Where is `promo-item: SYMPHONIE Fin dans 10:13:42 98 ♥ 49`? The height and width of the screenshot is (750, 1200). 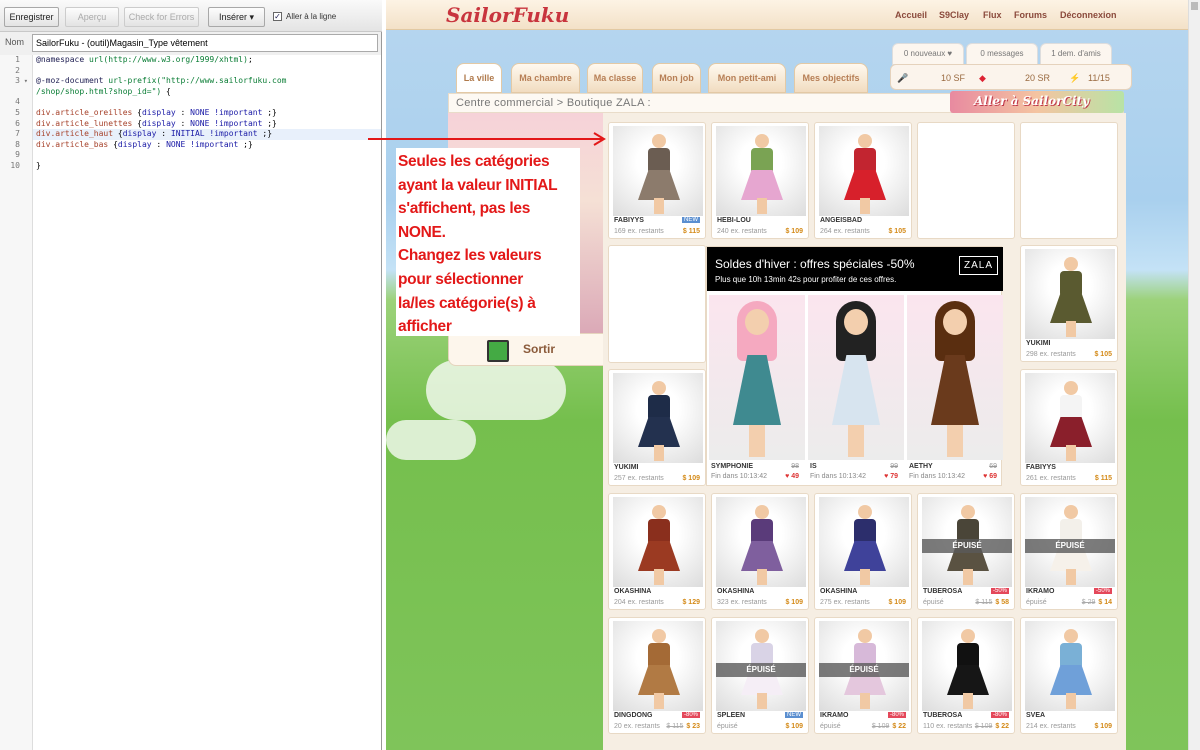 promo-item: SYMPHONIE Fin dans 10:13:42 98 ♥ 49 is located at coordinates (757, 390).